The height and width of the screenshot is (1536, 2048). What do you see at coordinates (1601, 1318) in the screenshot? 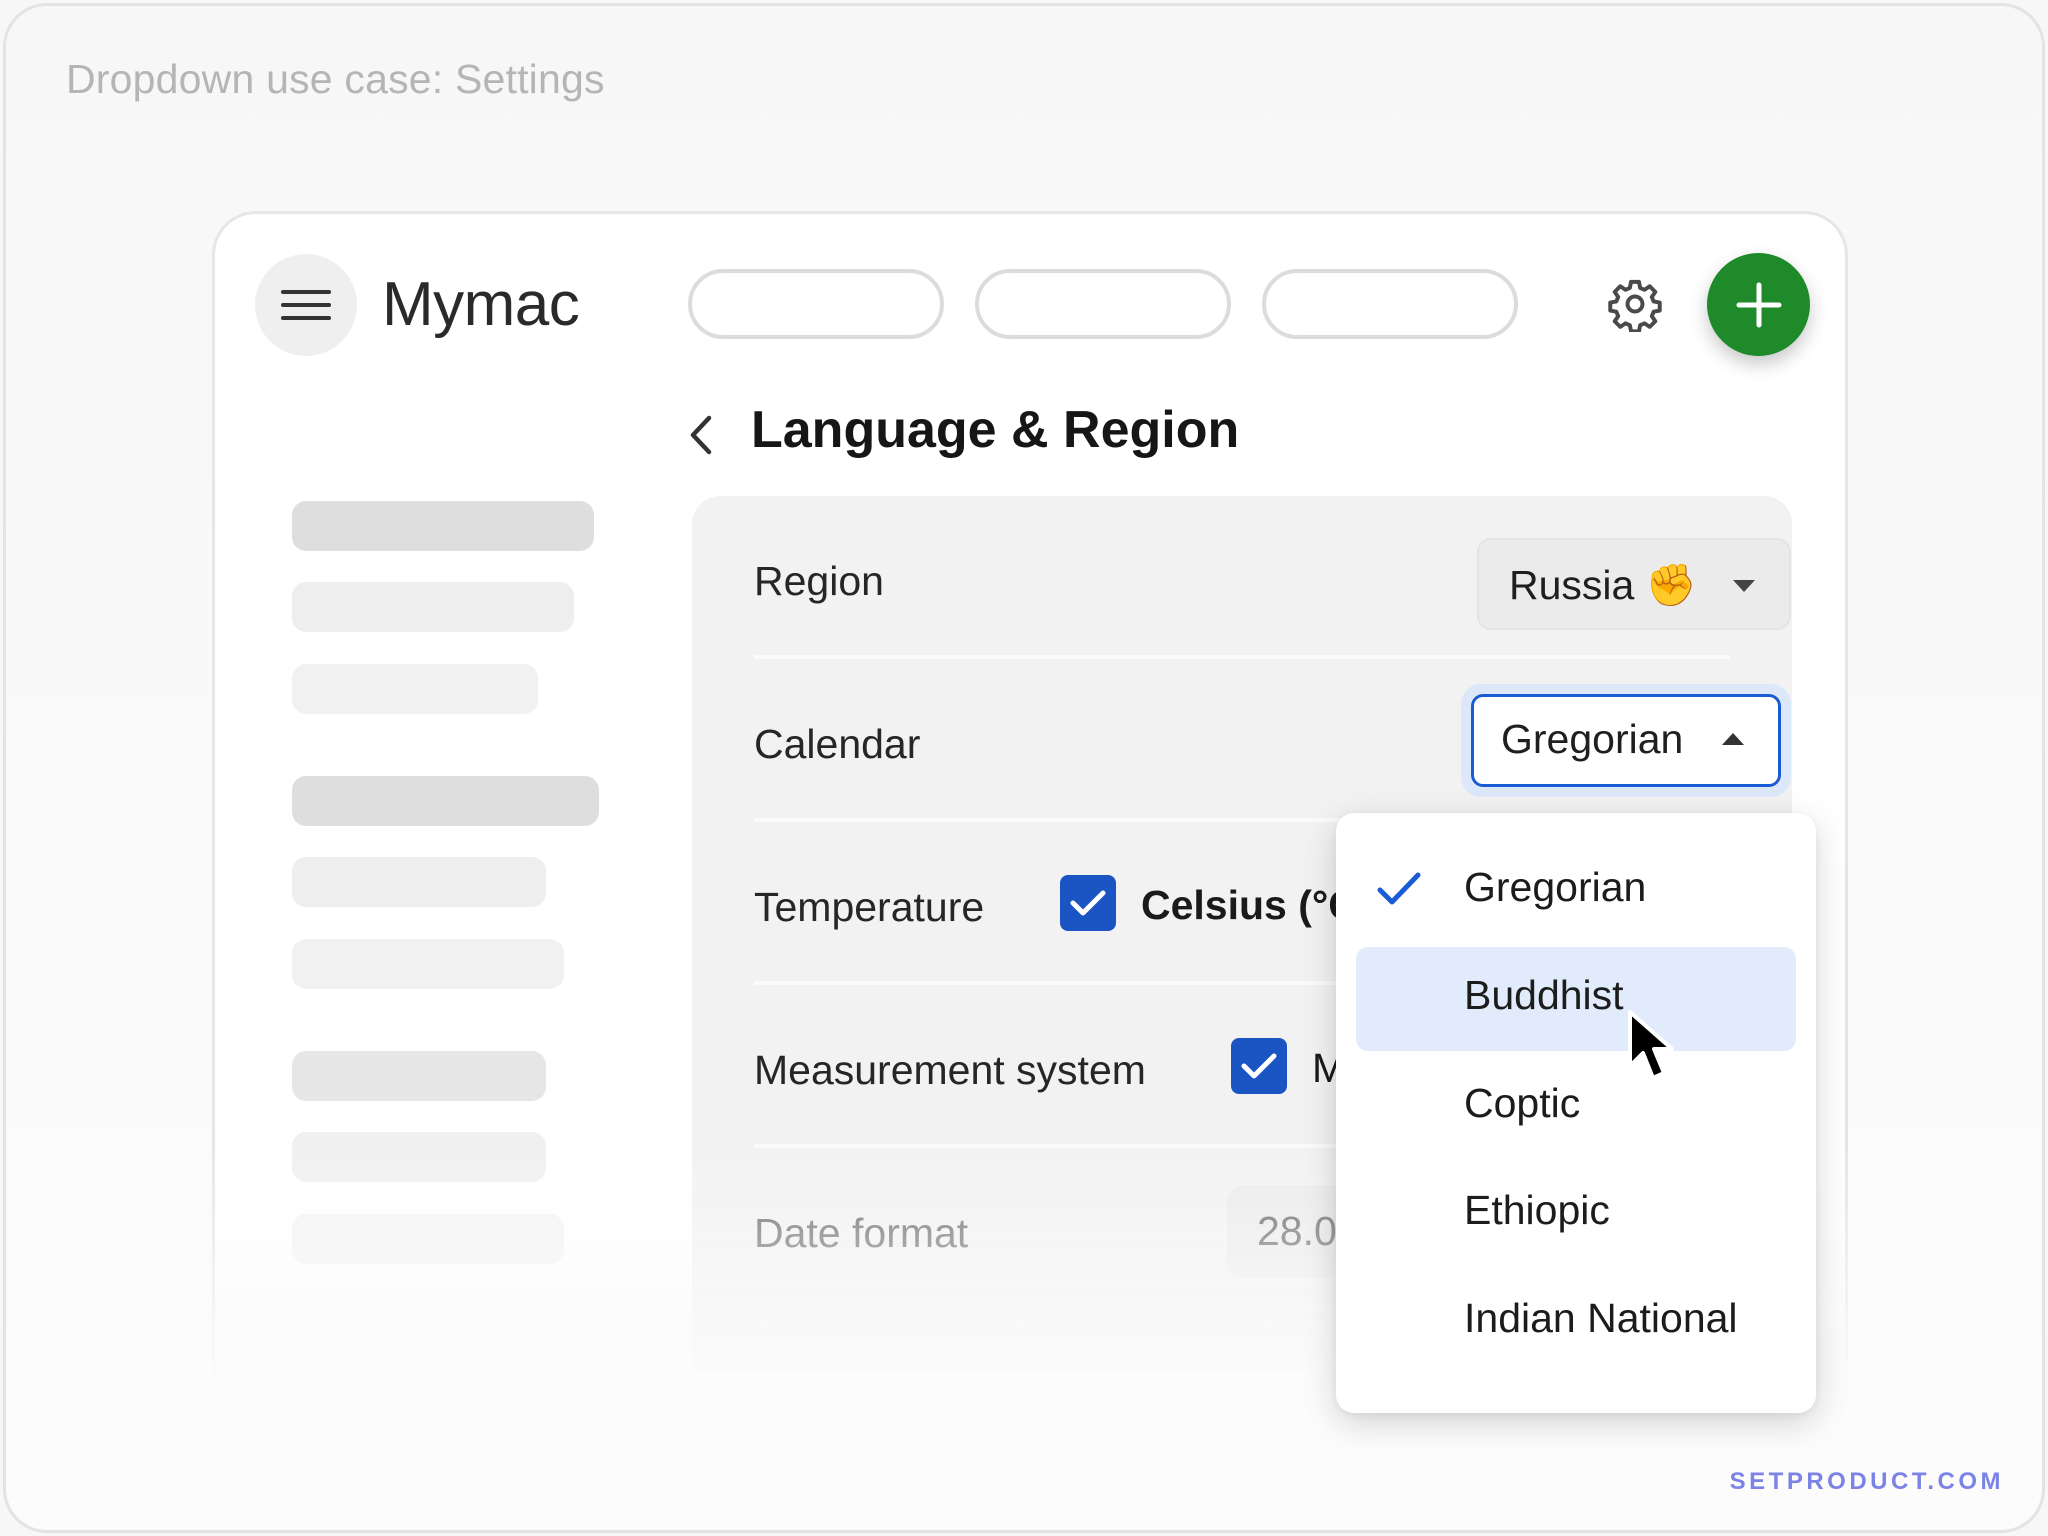
I see `option-label: Indian National` at bounding box center [1601, 1318].